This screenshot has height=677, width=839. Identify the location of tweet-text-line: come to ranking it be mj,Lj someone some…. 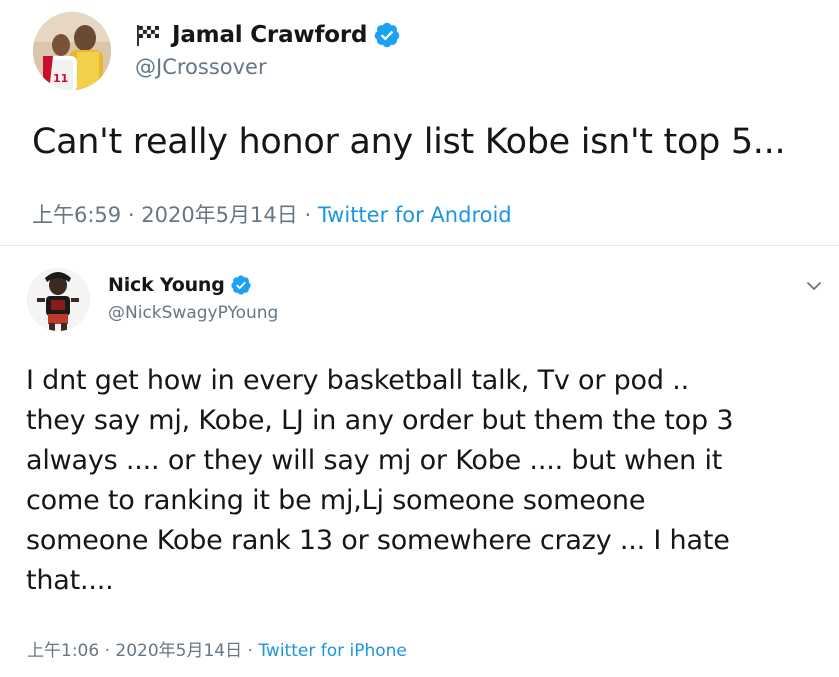
(336, 500).